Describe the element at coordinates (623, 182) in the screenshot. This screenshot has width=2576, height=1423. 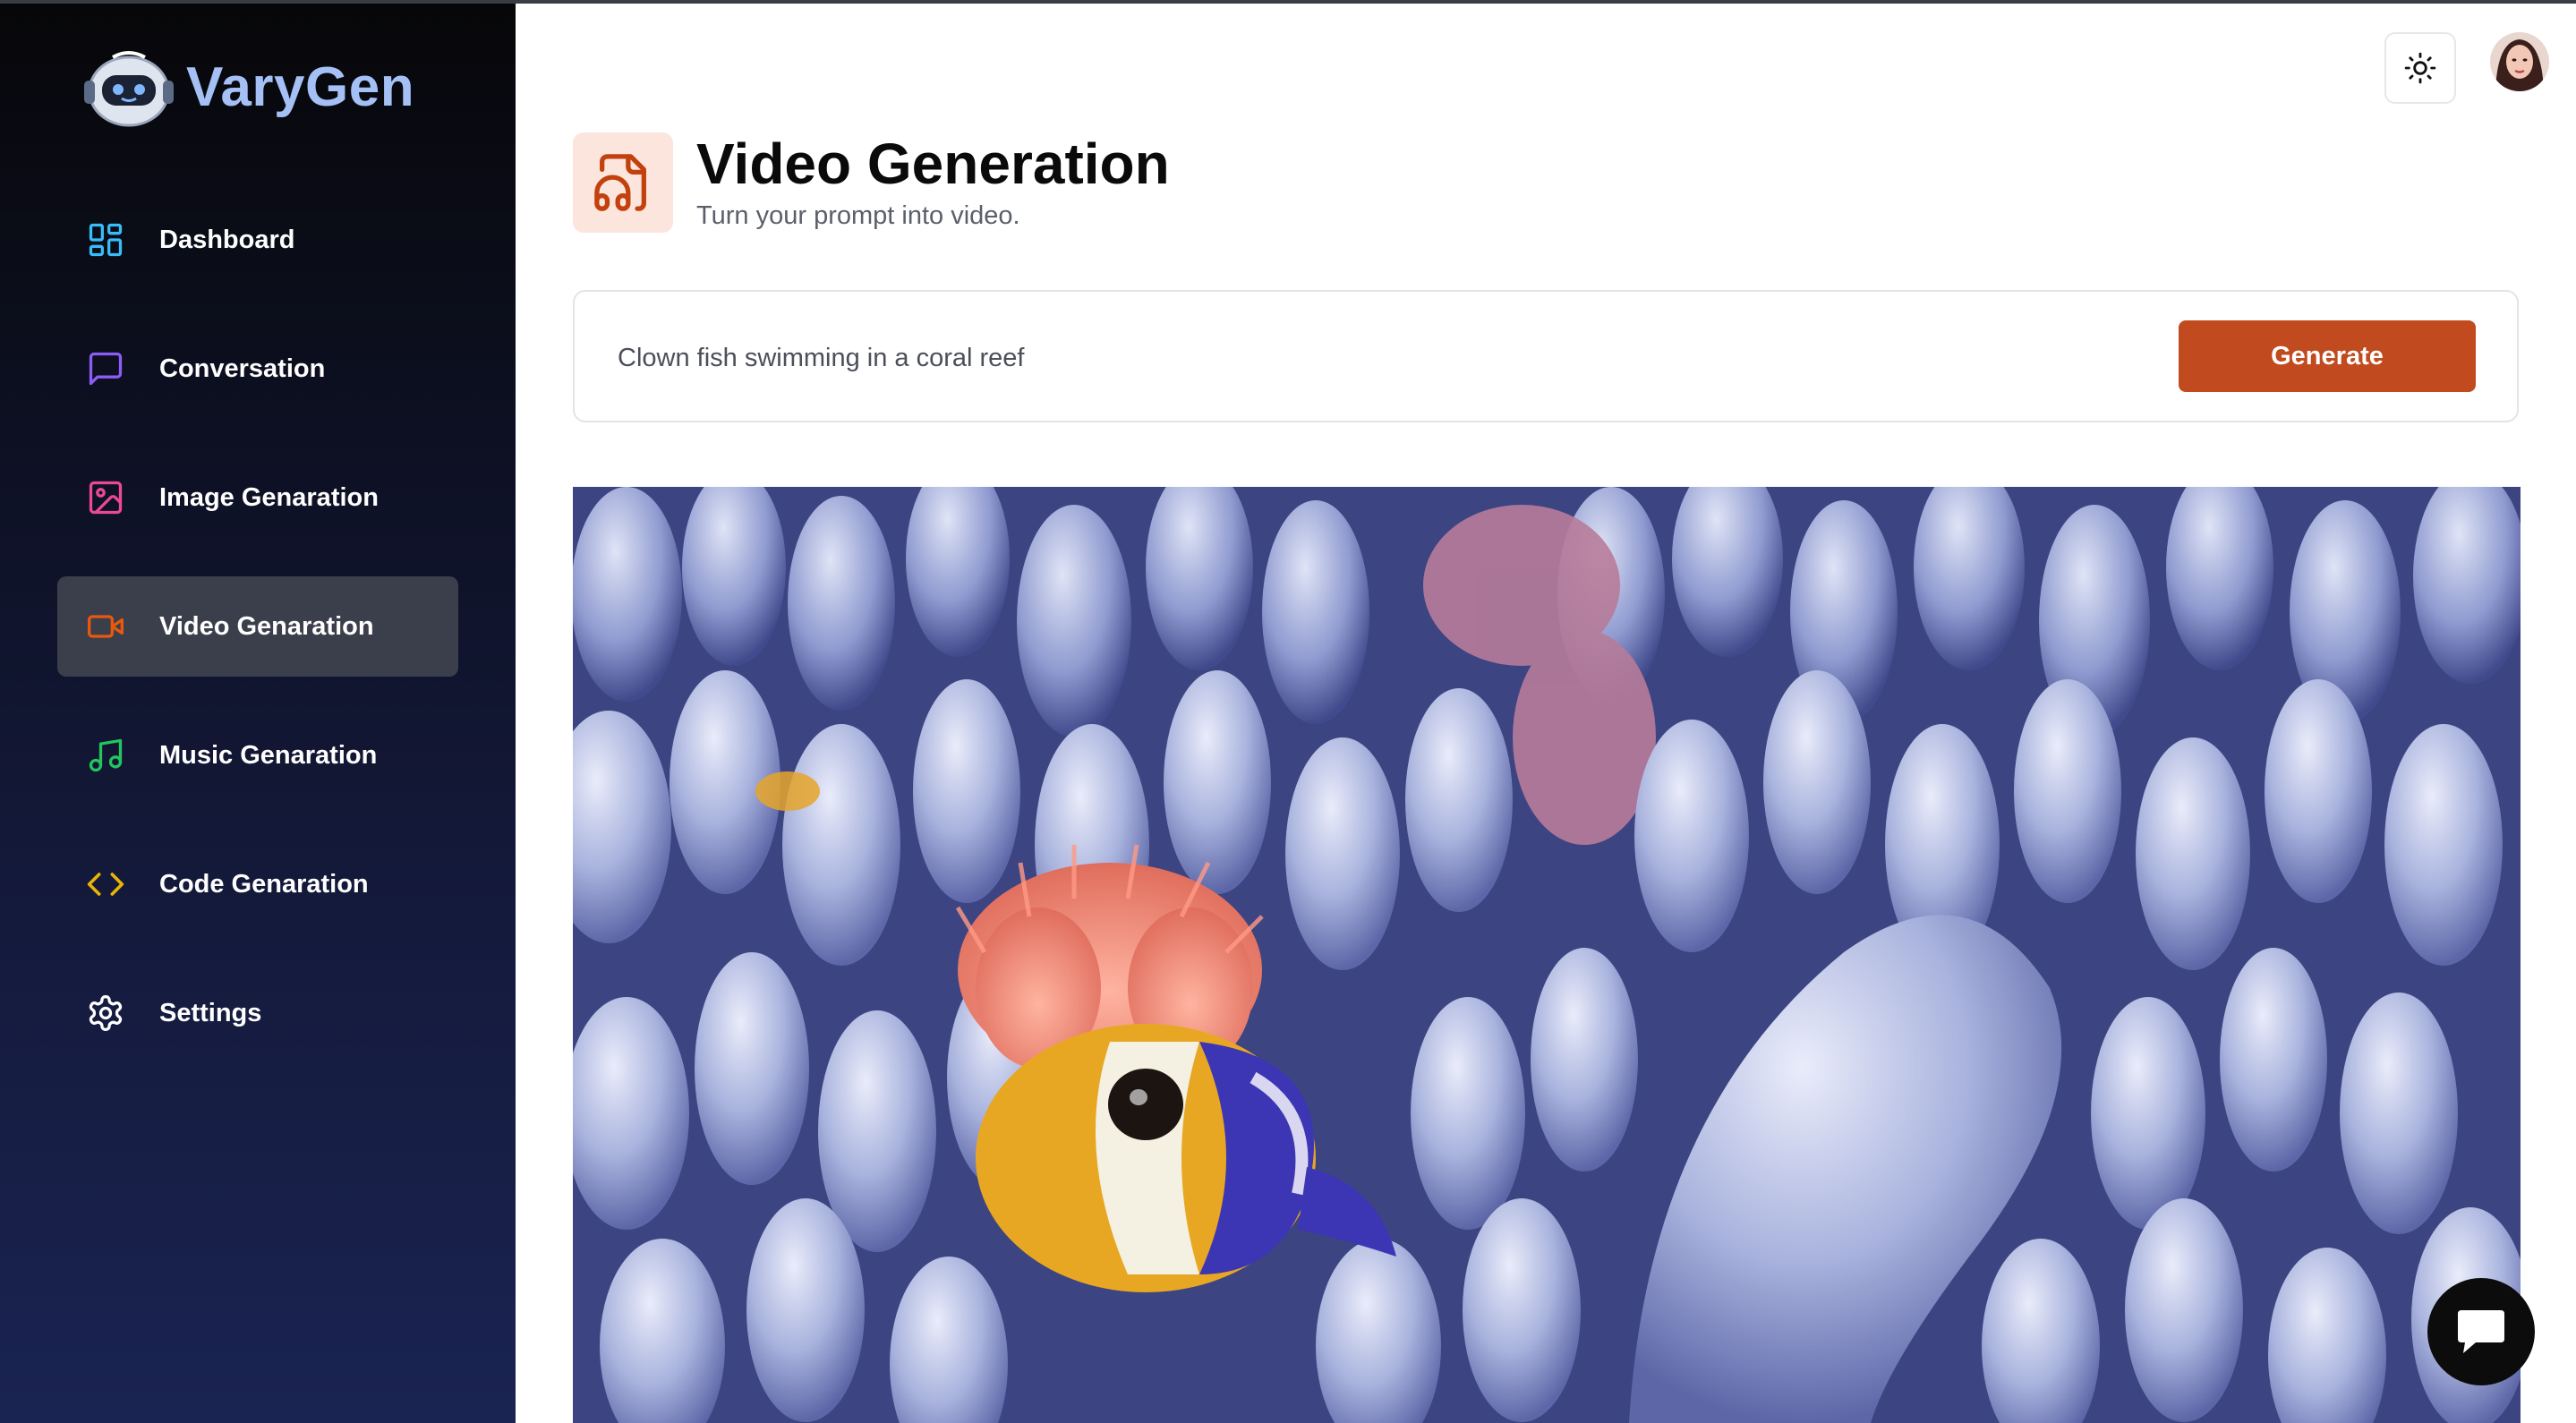
I see `file-audio-icon` at that location.